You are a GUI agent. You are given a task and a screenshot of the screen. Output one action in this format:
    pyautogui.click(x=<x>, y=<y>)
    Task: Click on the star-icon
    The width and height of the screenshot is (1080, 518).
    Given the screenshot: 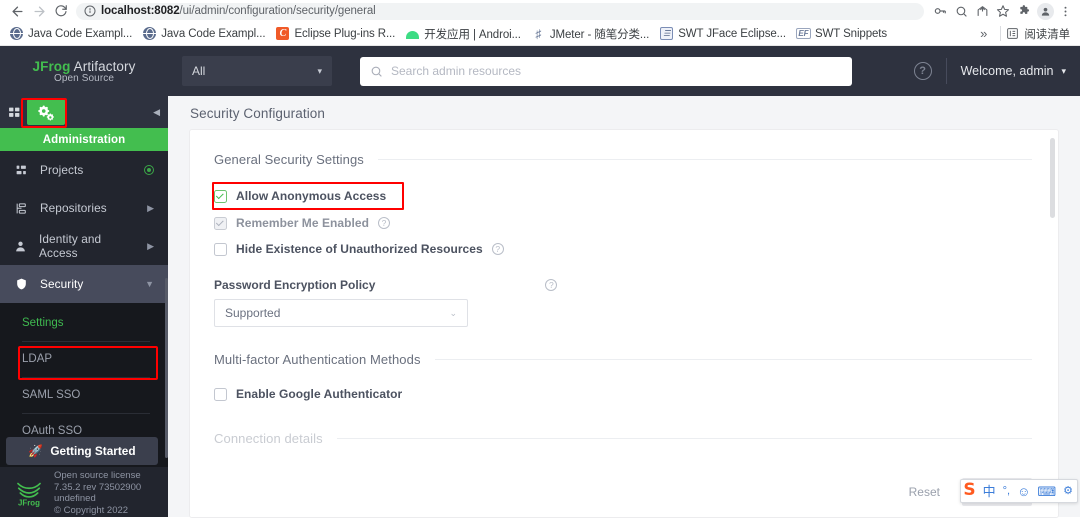 What is the action you would take?
    pyautogui.click(x=1003, y=11)
    